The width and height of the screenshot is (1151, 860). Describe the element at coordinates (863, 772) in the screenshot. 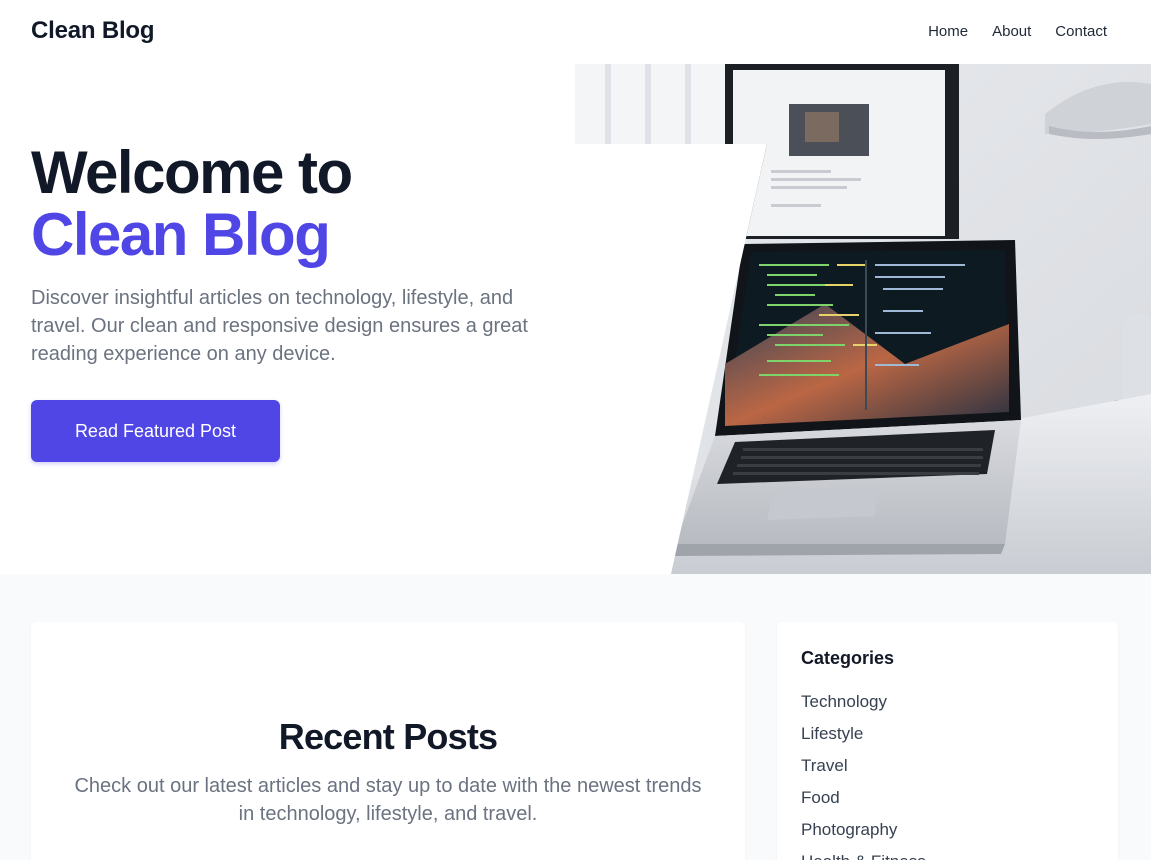

I see `category-link-travel: Travel` at that location.